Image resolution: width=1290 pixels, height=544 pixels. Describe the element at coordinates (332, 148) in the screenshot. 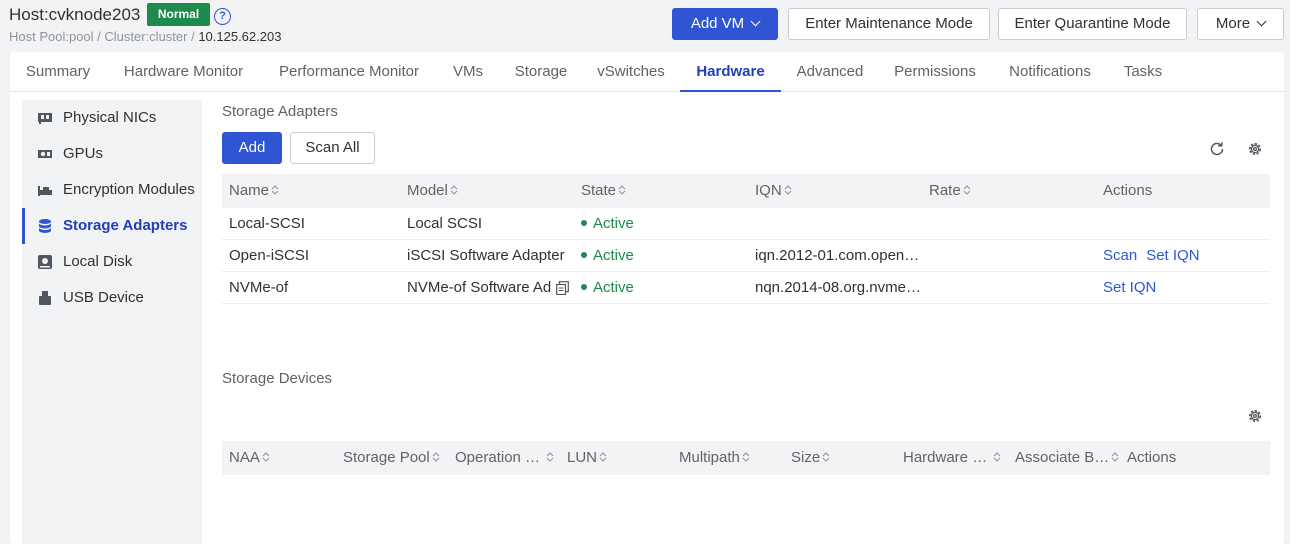

I see `scan-all-button: Scan All` at that location.